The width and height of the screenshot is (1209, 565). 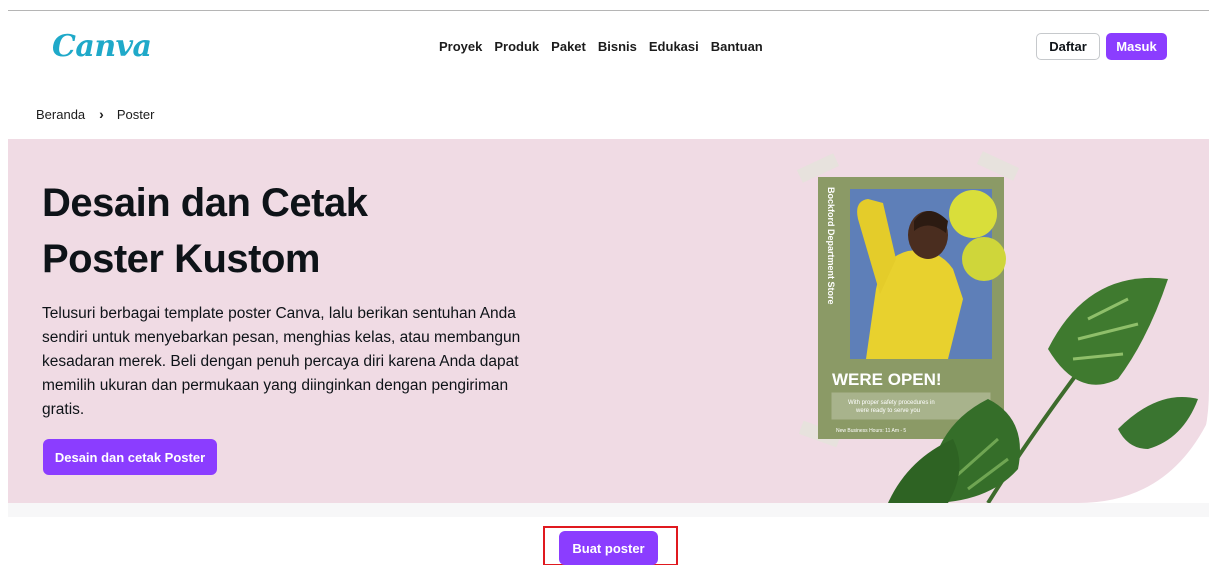 I want to click on monstera-leaf-bottom, so click(x=924, y=471).